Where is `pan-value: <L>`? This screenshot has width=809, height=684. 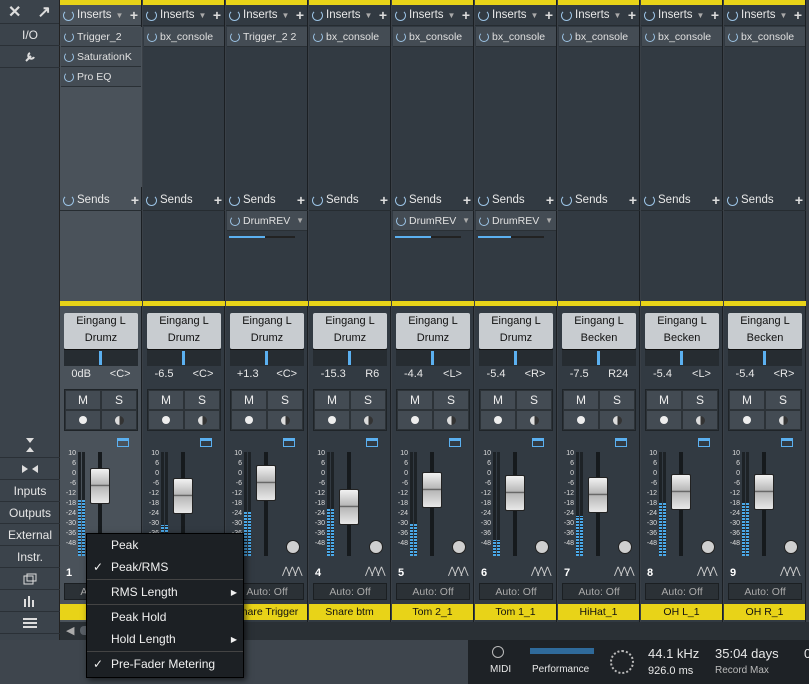 pan-value: <L> is located at coordinates (701, 374).